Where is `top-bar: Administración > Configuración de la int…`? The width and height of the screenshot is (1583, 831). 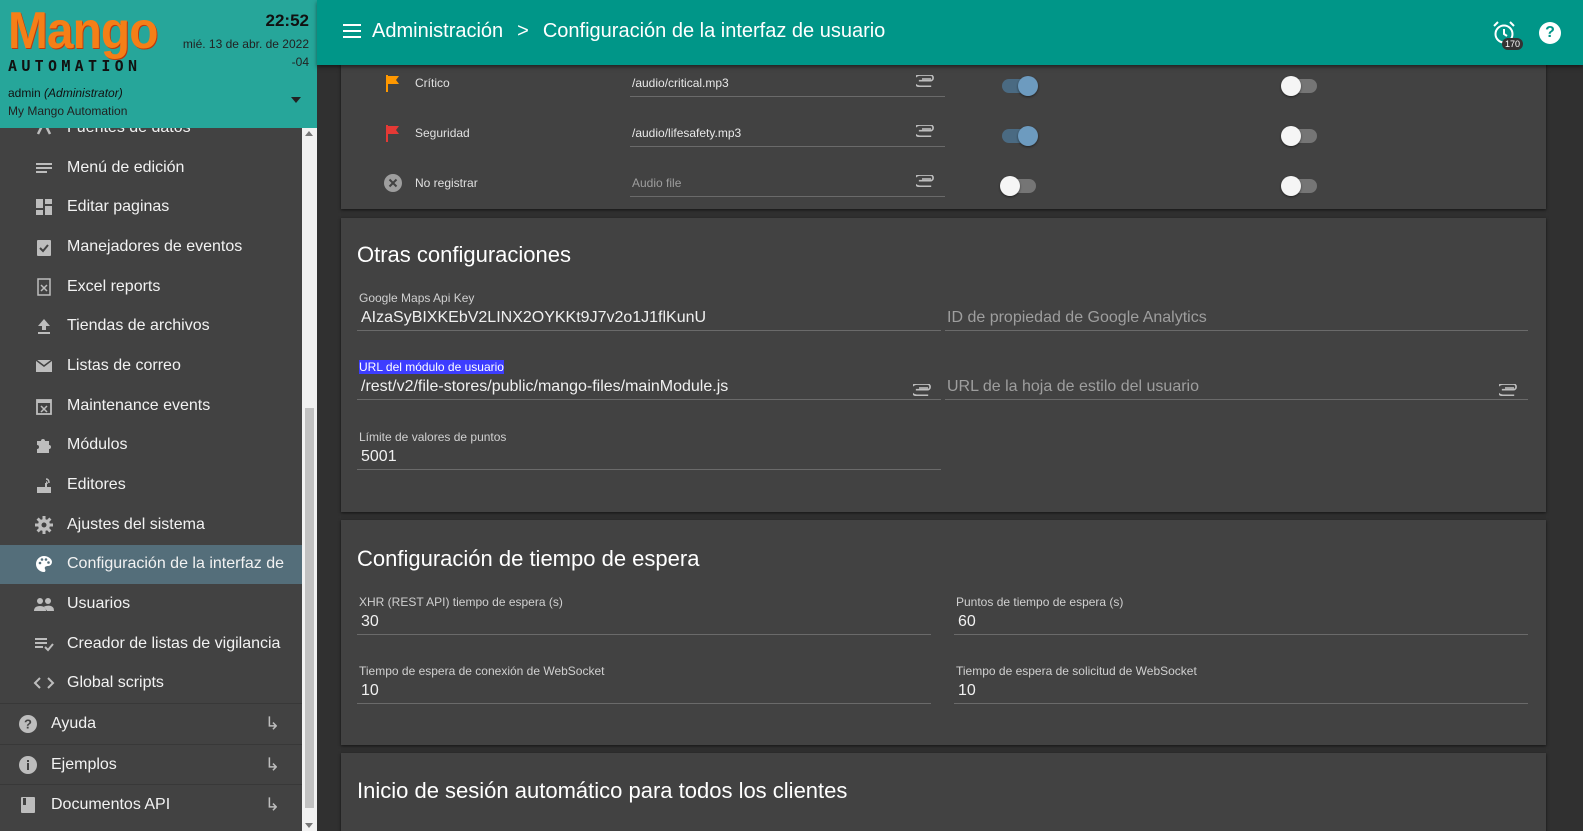
top-bar: Administración > Configuración de la int… is located at coordinates (950, 32).